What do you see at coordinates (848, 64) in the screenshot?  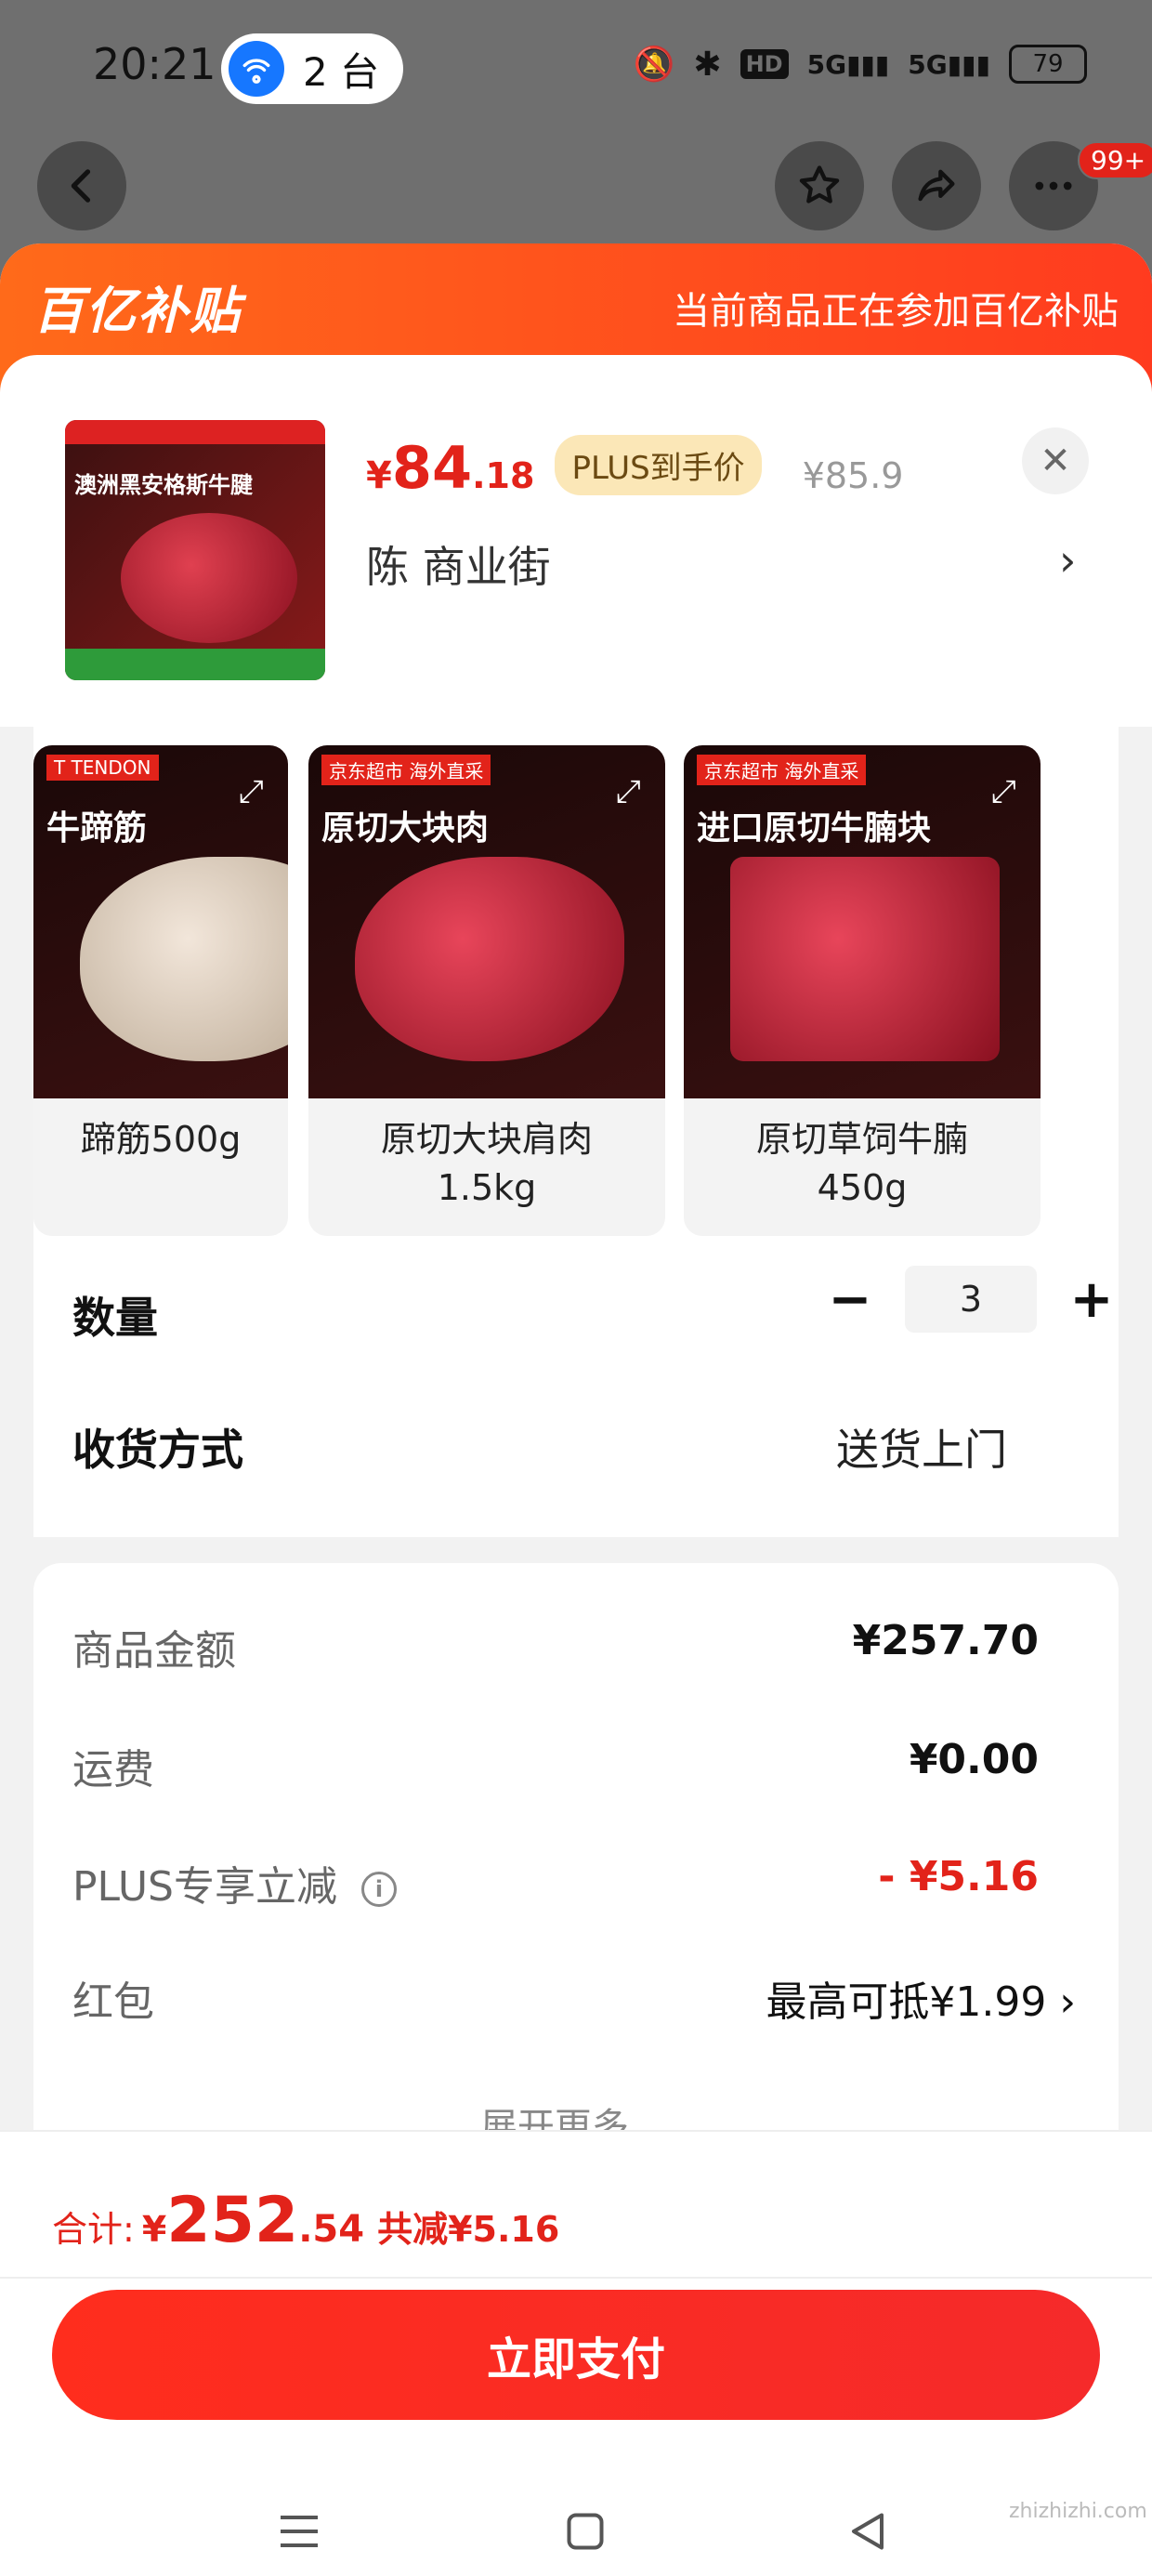 I see `signal-5g-icon: 5G▮▮▮` at bounding box center [848, 64].